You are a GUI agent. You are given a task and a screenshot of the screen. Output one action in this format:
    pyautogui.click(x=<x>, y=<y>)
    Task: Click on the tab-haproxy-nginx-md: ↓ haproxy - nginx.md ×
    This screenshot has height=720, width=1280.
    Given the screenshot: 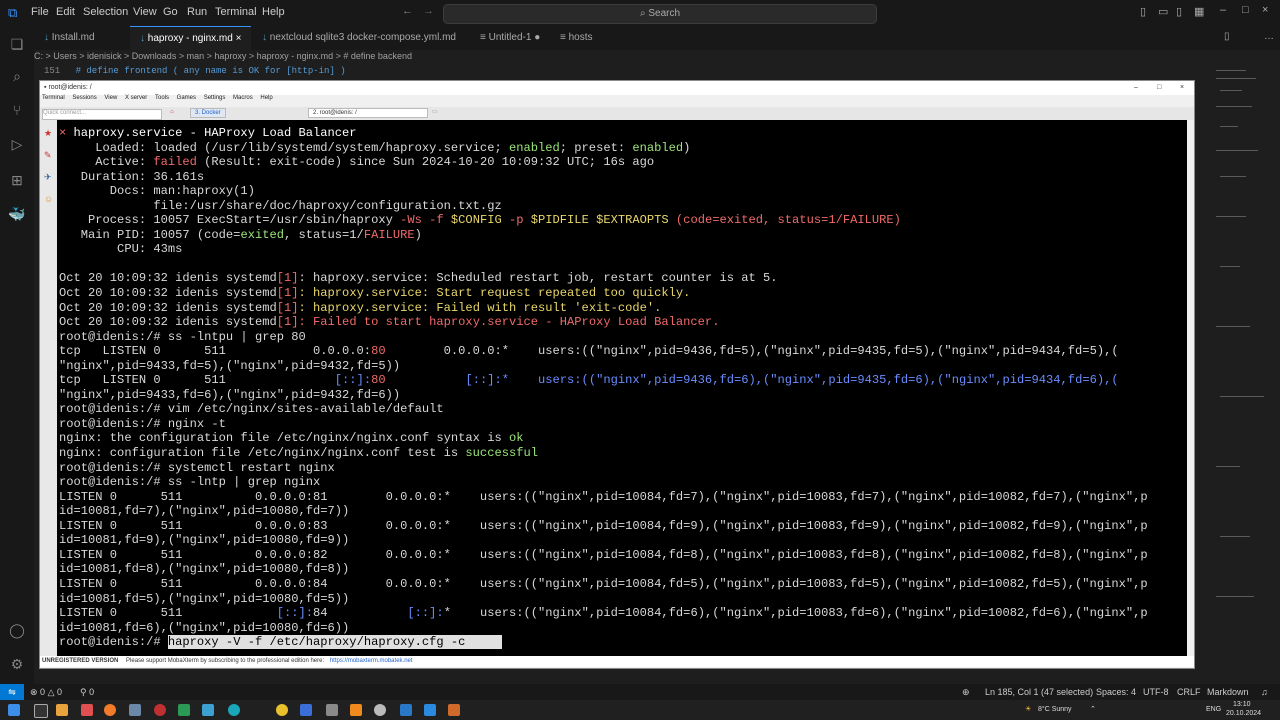 What is the action you would take?
    pyautogui.click(x=191, y=38)
    